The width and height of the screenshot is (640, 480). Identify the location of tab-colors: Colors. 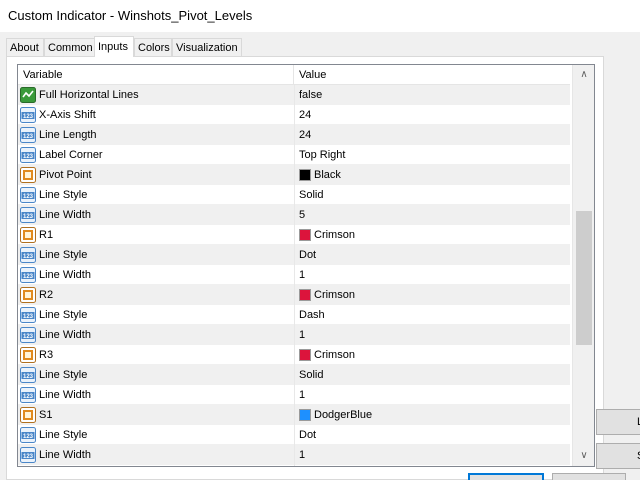
(153, 47).